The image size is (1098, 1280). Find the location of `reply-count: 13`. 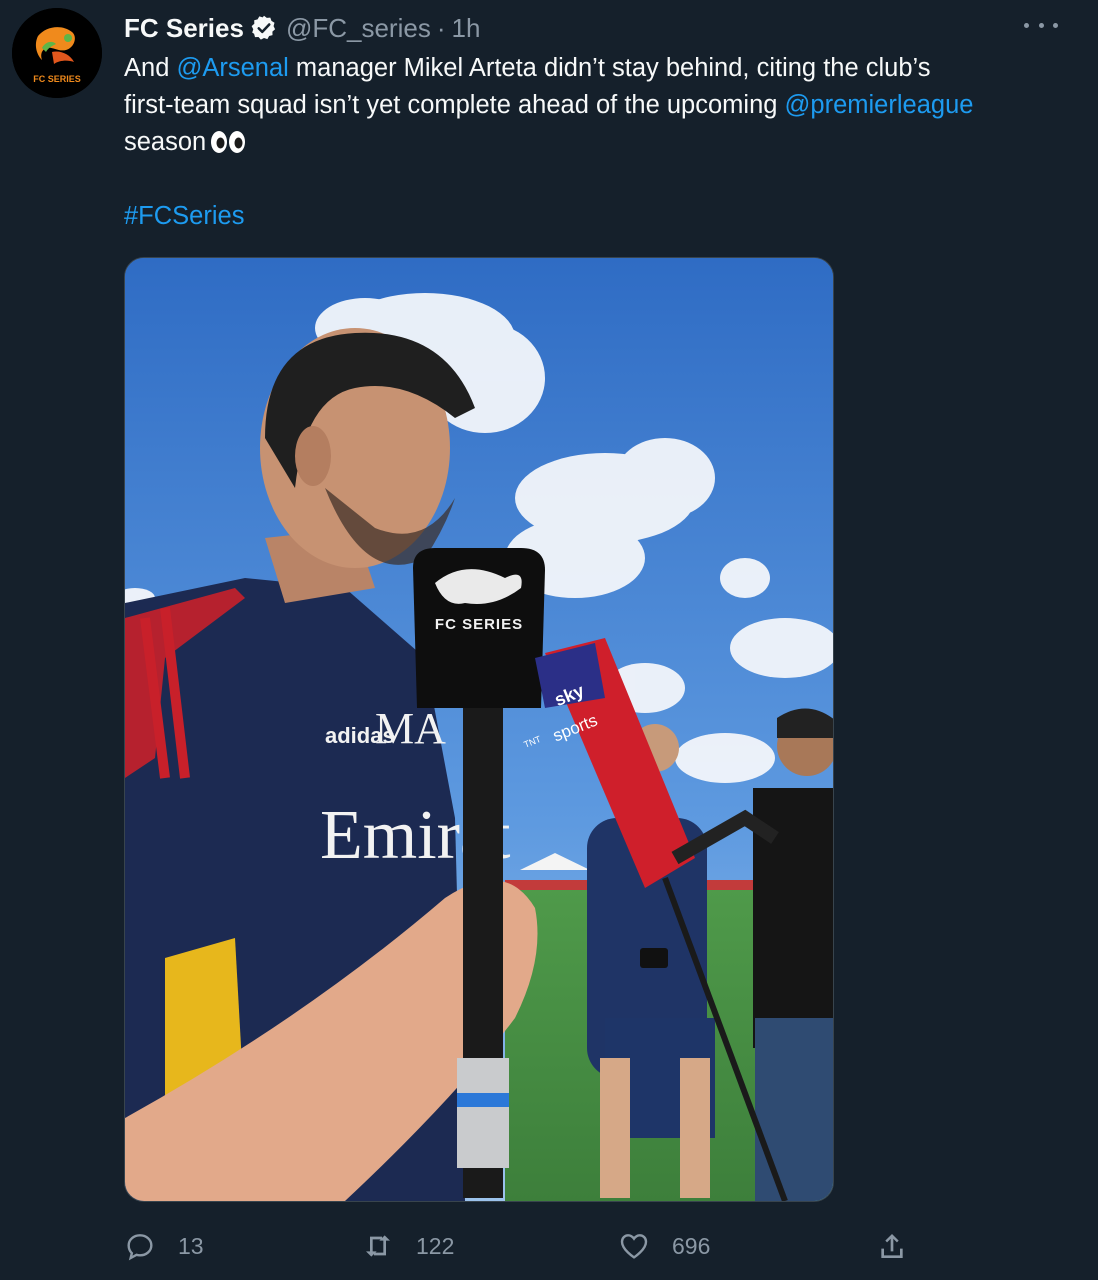

reply-count: 13 is located at coordinates (191, 1245).